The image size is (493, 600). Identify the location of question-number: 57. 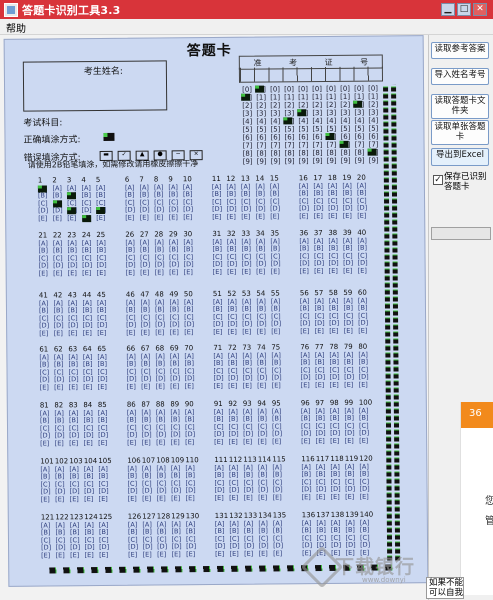
(319, 293).